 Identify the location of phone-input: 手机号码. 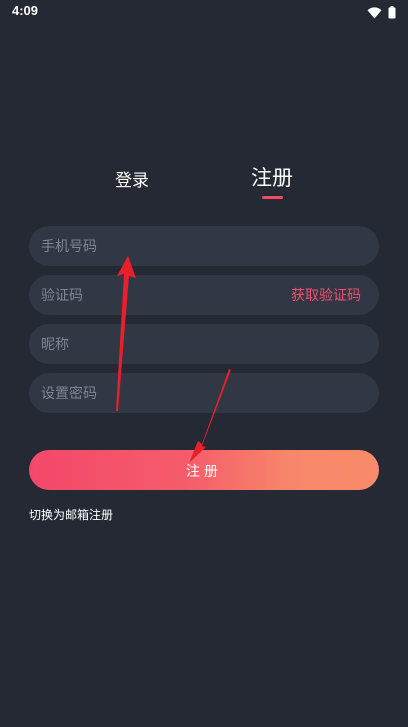
(204, 246).